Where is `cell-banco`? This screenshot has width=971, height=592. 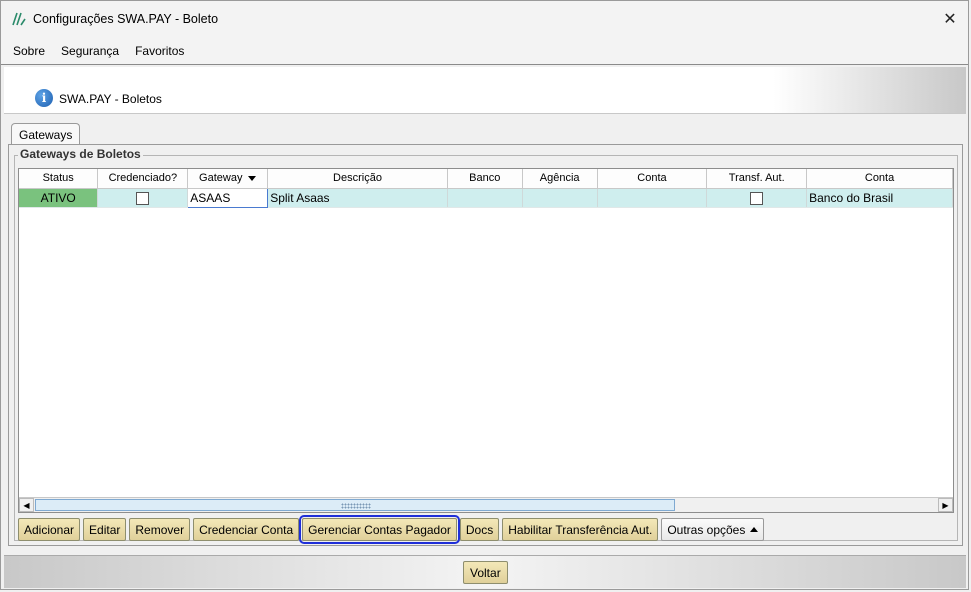
cell-banco is located at coordinates (485, 198).